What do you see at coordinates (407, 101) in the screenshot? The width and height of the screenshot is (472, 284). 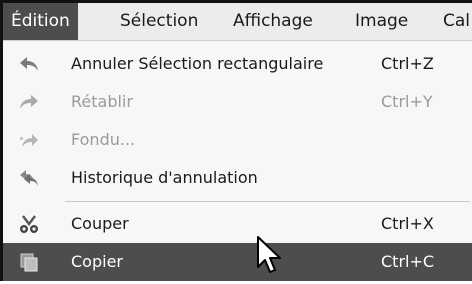 I see `menu-item-shortcut: Ctrl+Y` at bounding box center [407, 101].